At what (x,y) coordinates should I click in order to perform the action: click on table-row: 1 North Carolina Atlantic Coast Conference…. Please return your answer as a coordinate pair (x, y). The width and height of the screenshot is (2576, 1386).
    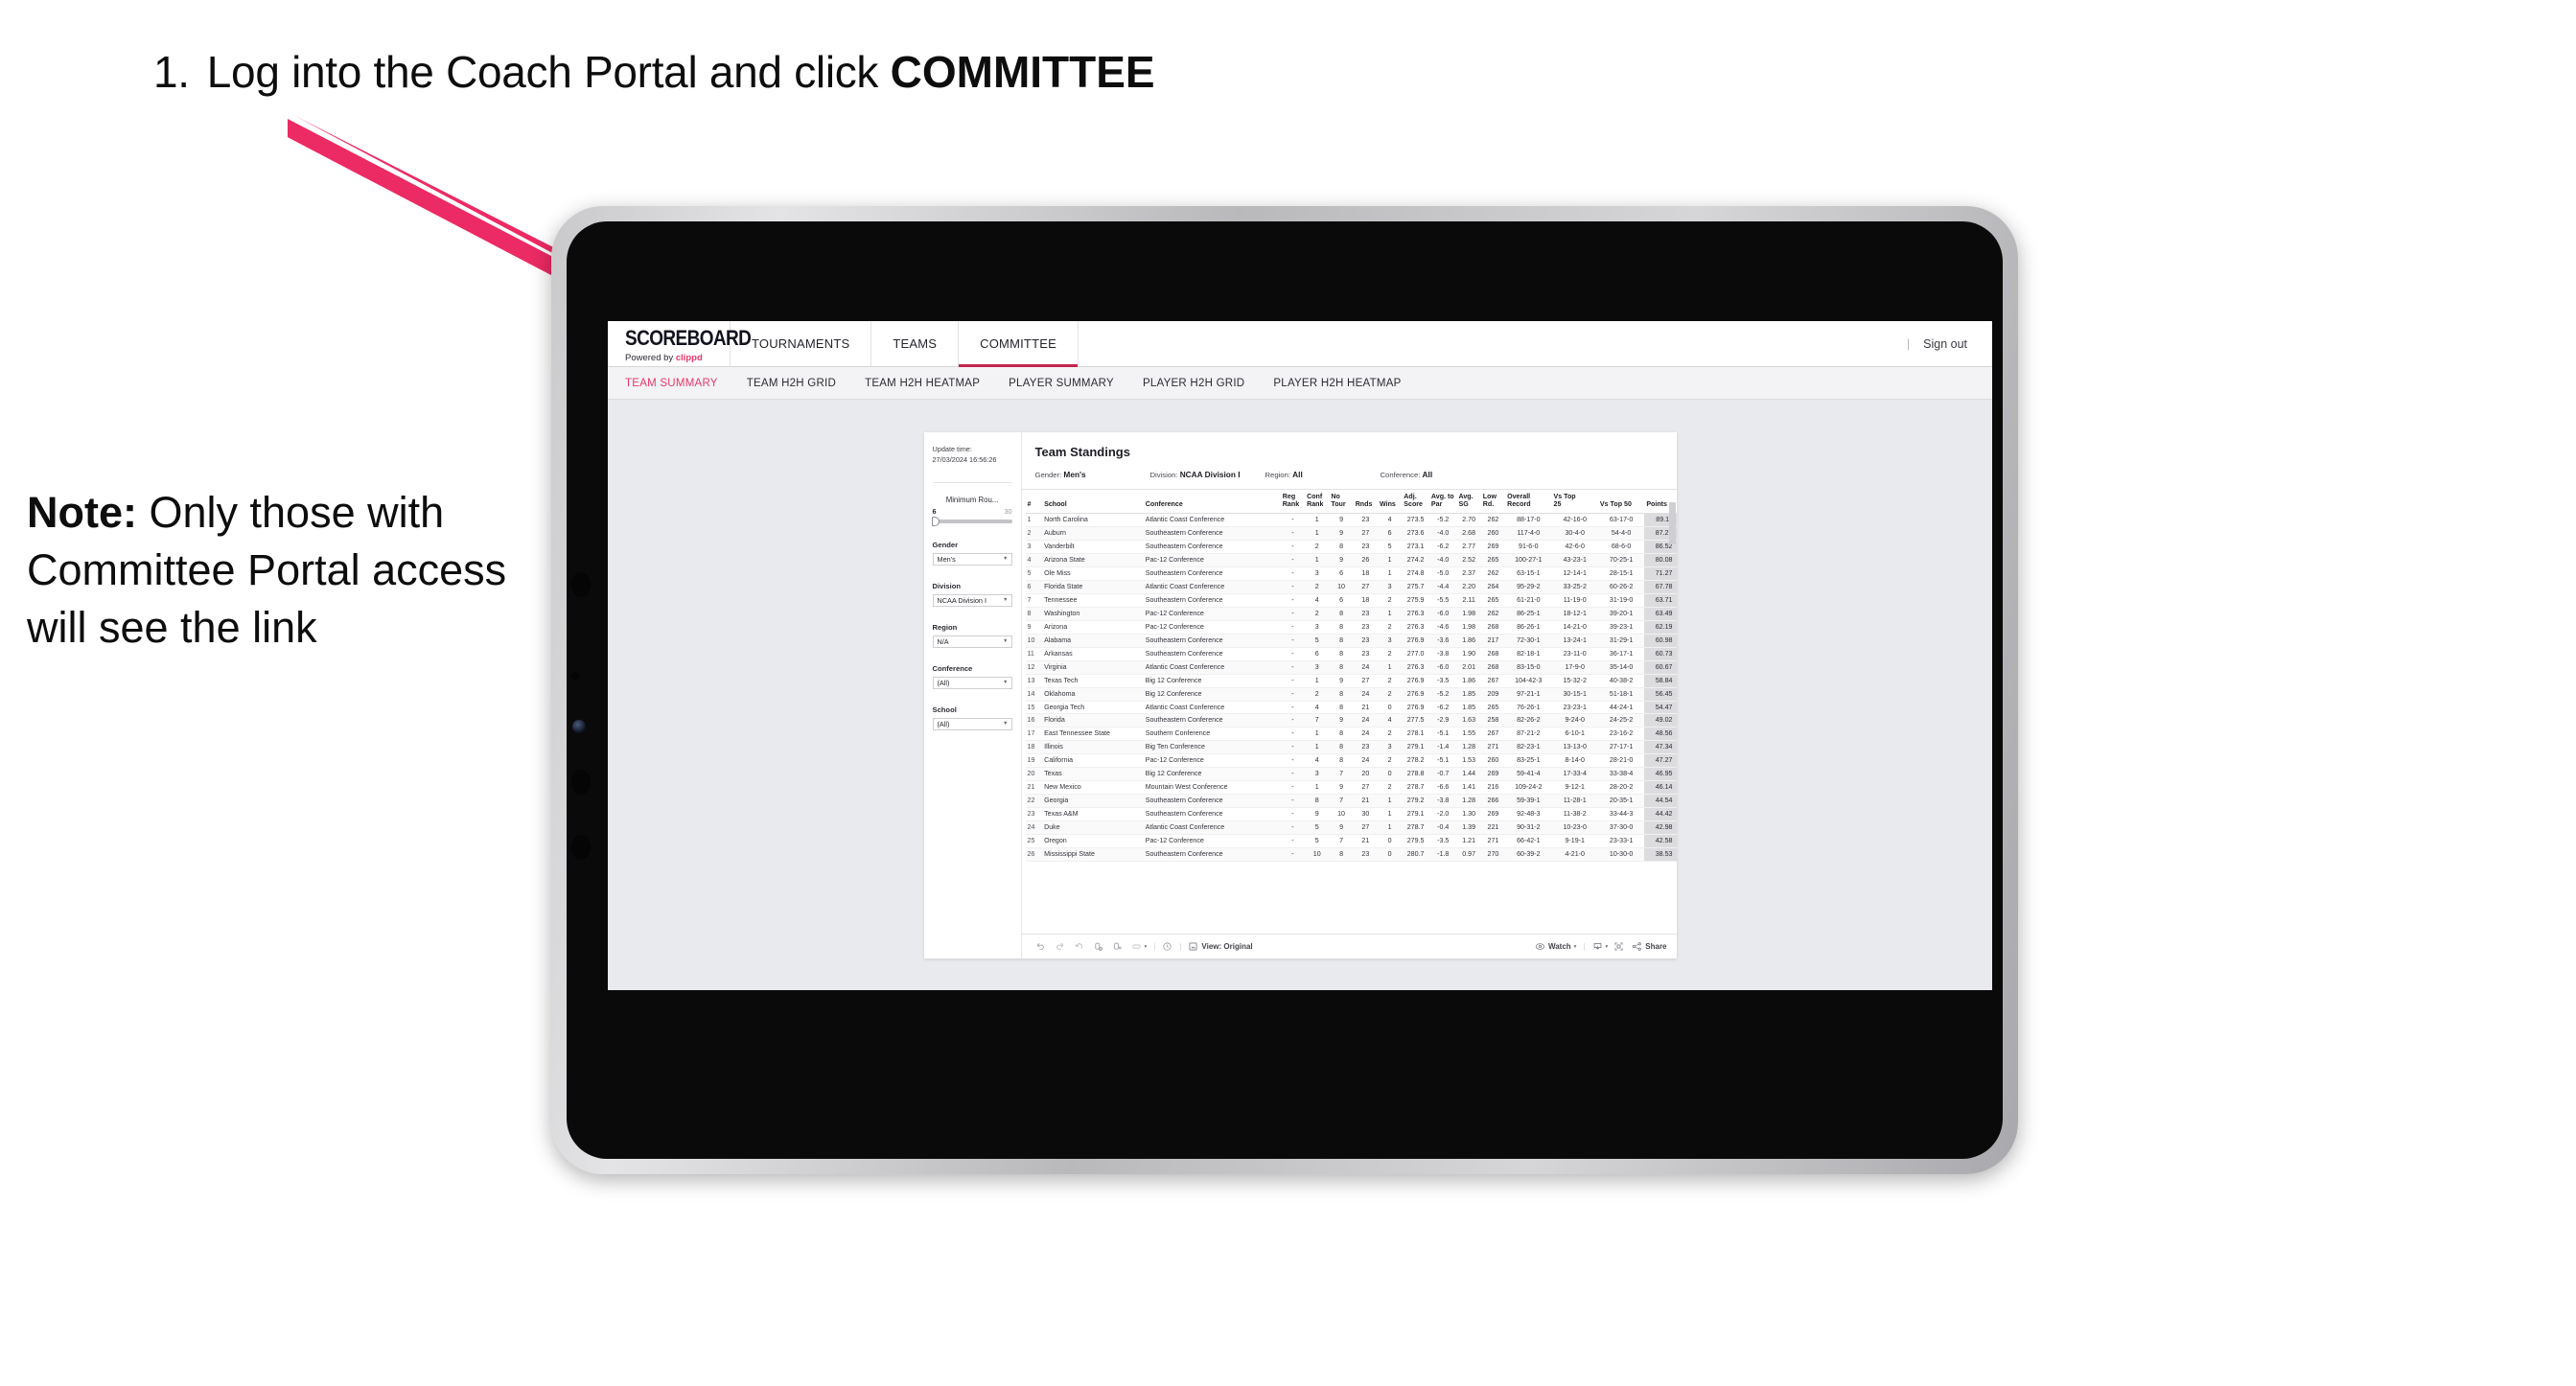
    Looking at the image, I should click on (1351, 520).